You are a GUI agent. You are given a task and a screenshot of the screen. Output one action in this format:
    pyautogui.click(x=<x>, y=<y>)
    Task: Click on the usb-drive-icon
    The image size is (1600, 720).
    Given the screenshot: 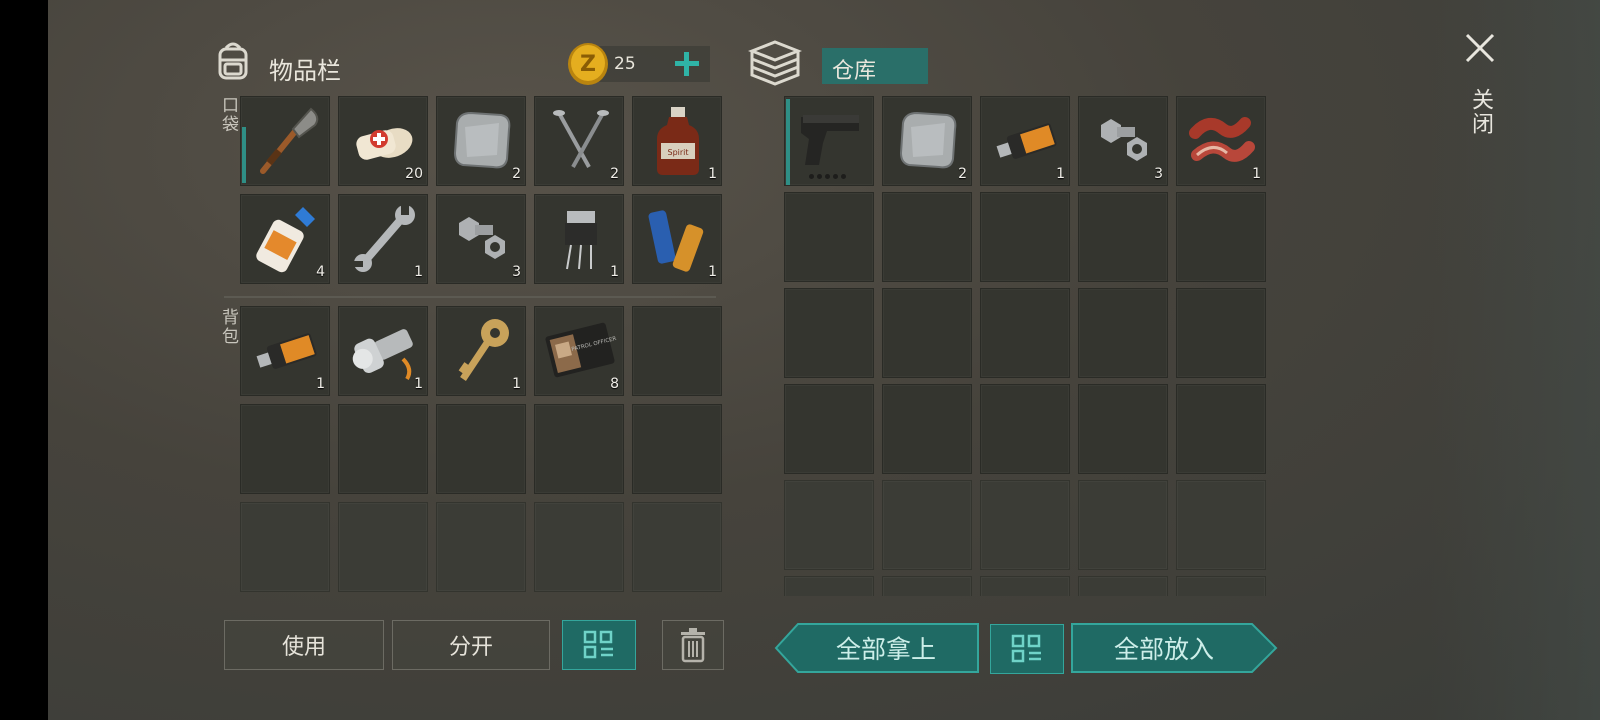 What is the action you would take?
    pyautogui.click(x=1026, y=141)
    